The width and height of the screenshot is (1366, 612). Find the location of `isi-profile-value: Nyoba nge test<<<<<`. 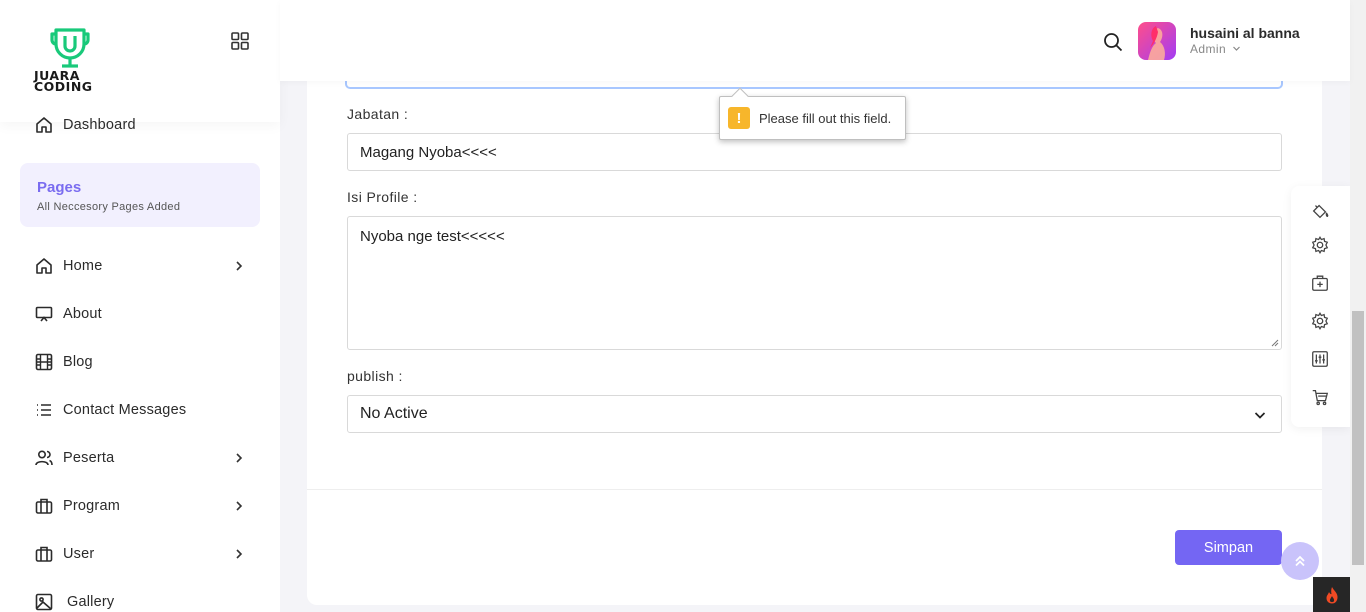

isi-profile-value: Nyoba nge test<<<<< is located at coordinates (432, 236).